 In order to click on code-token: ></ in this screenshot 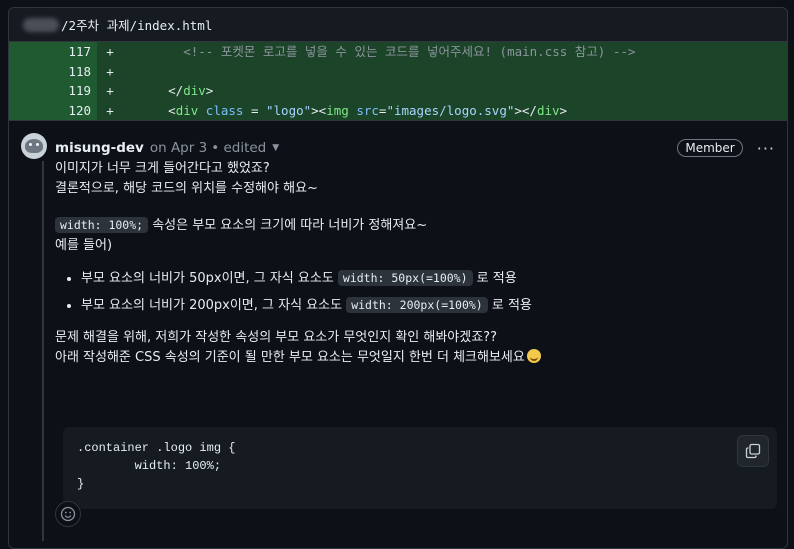, I will do `click(525, 110)`.